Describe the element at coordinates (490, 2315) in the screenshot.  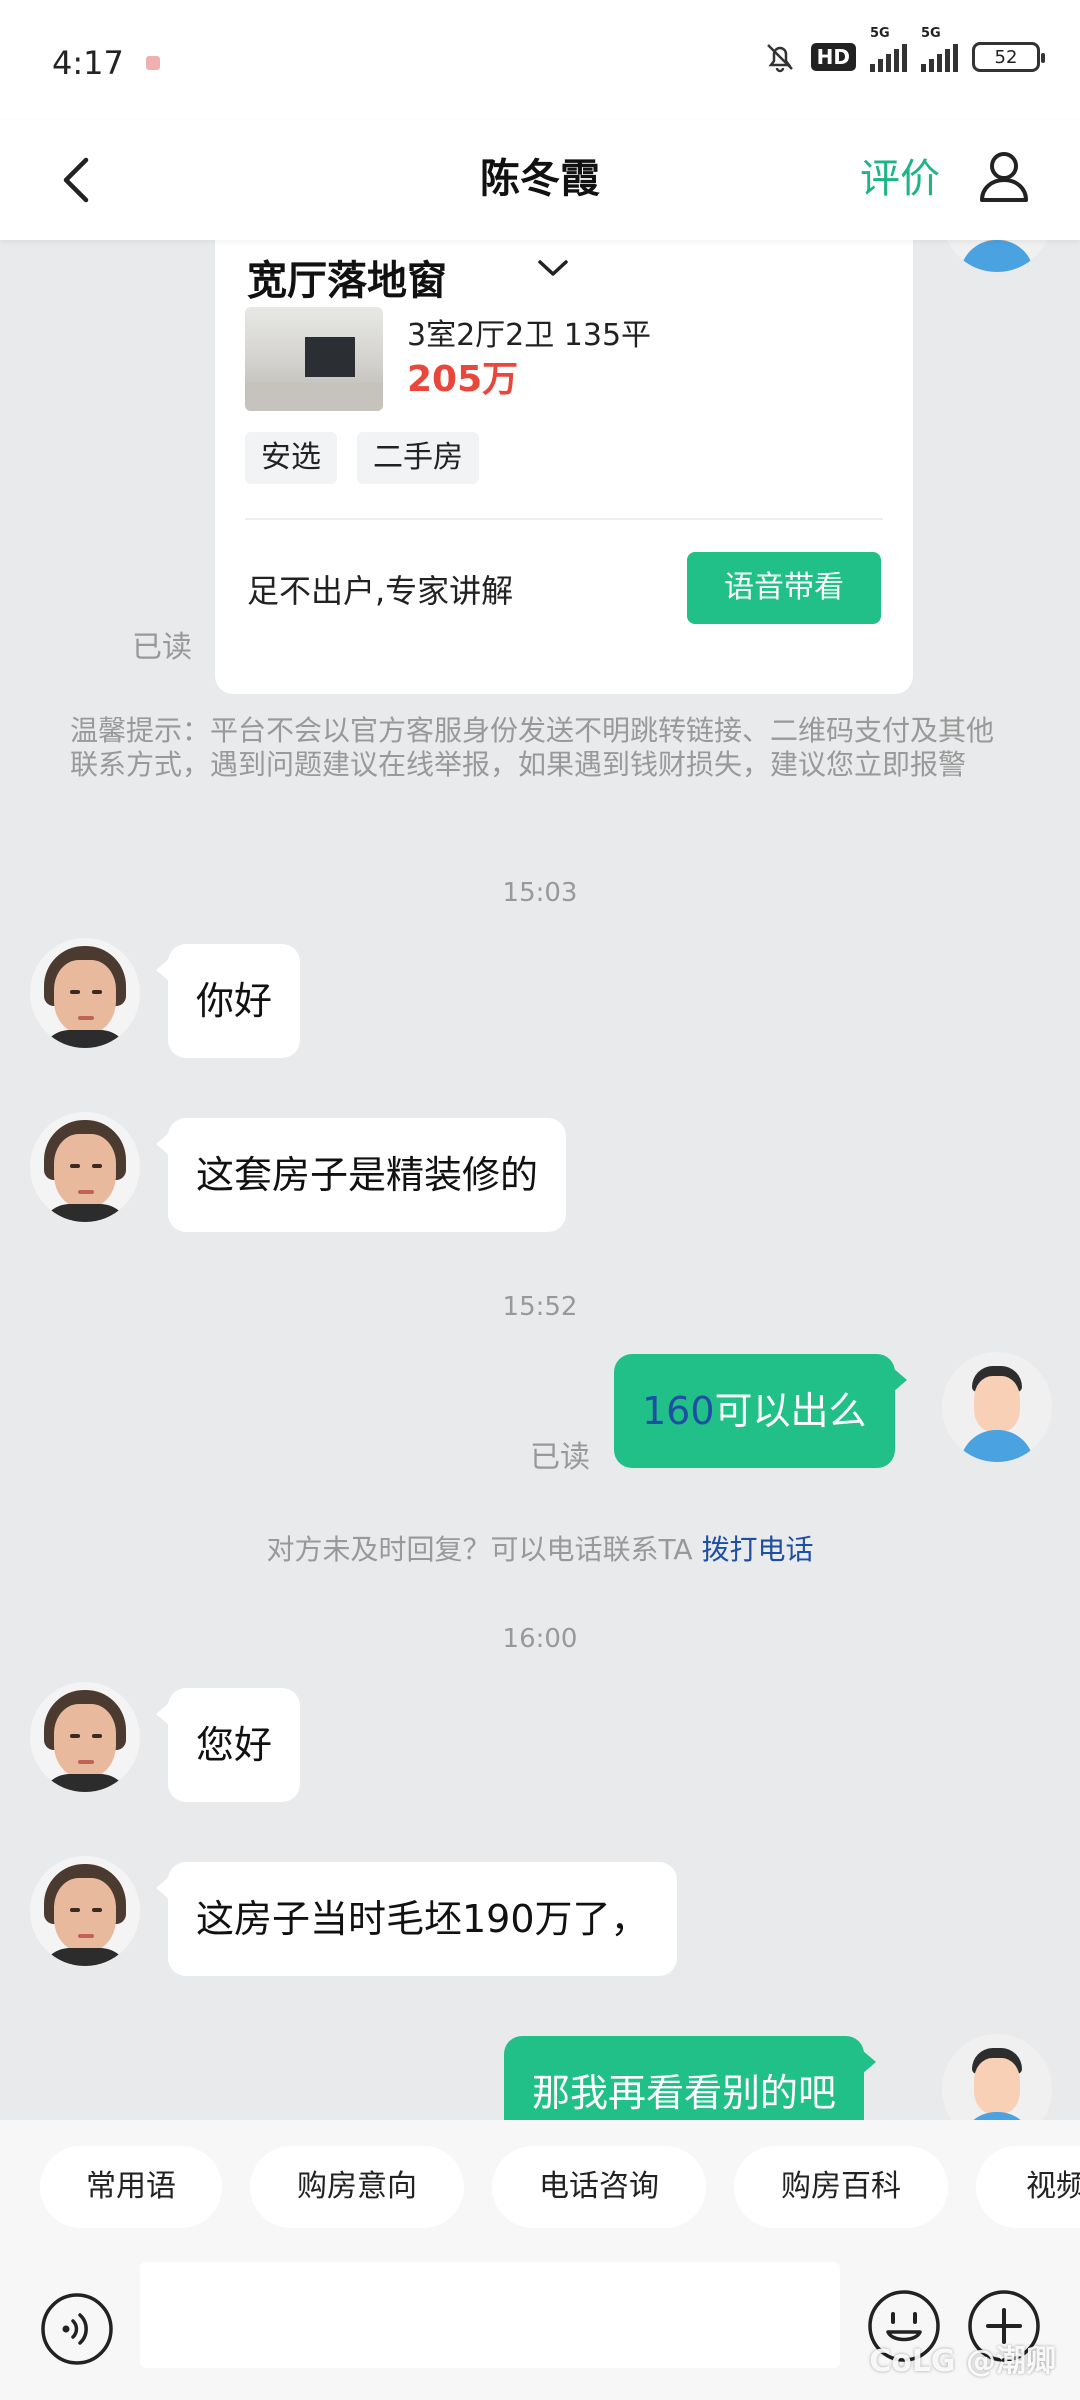
I see `message-input` at that location.